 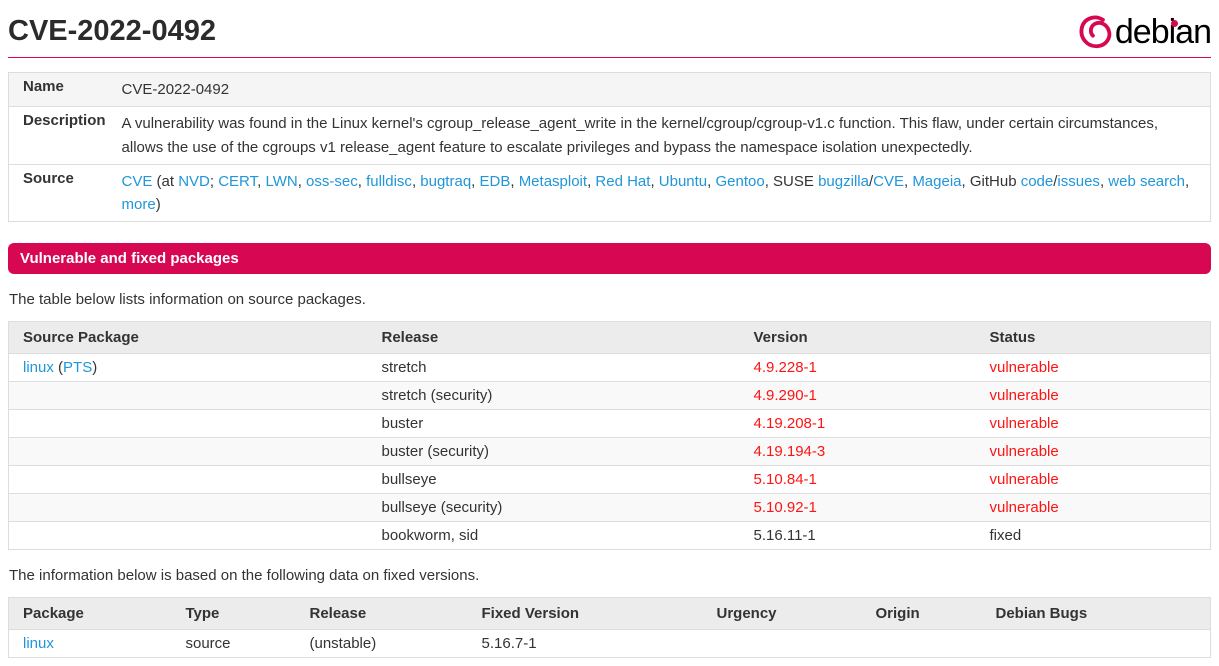 What do you see at coordinates (857, 452) in the screenshot?
I see `cell-version: 4.19.194-3` at bounding box center [857, 452].